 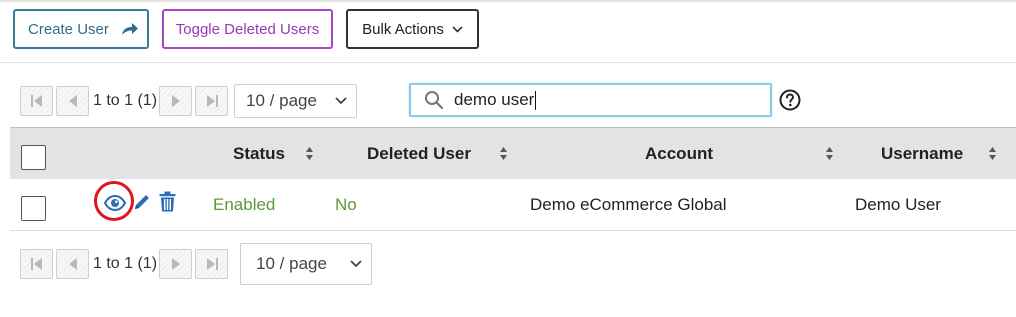 What do you see at coordinates (679, 154) in the screenshot?
I see `column-header-account: Account` at bounding box center [679, 154].